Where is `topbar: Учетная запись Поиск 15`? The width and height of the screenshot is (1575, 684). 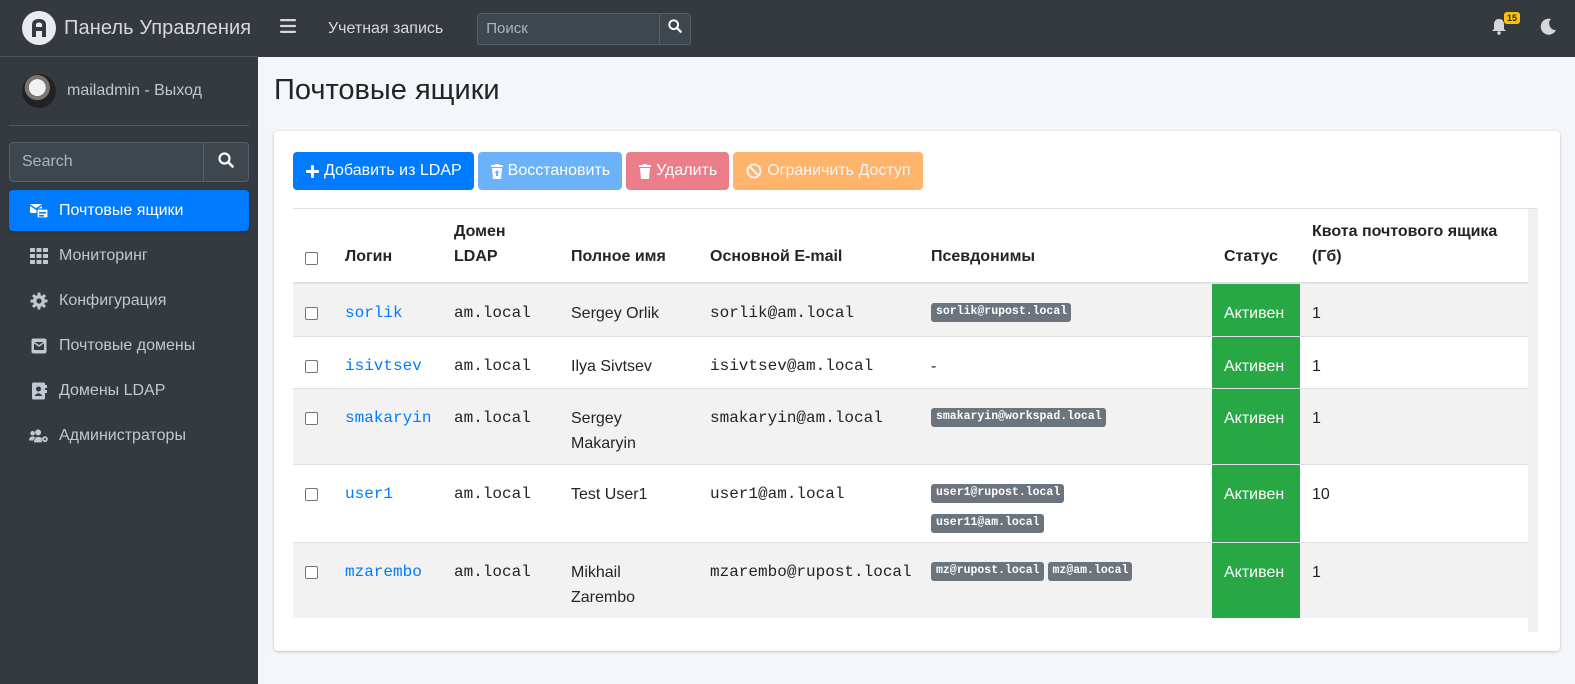 topbar: Учетная запись Поиск 15 is located at coordinates (916, 28).